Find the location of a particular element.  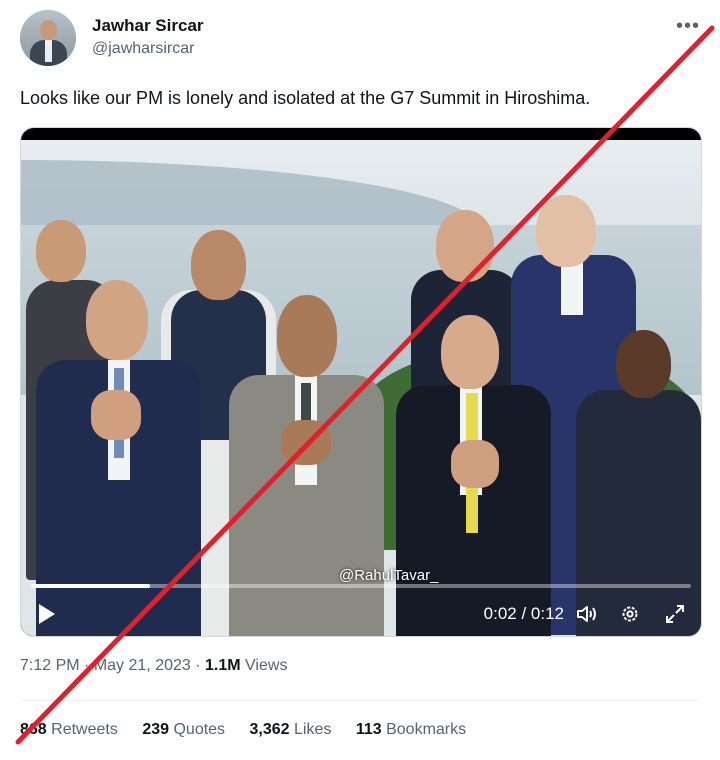

tweet-date: May 21, 2023 is located at coordinates (142, 665).